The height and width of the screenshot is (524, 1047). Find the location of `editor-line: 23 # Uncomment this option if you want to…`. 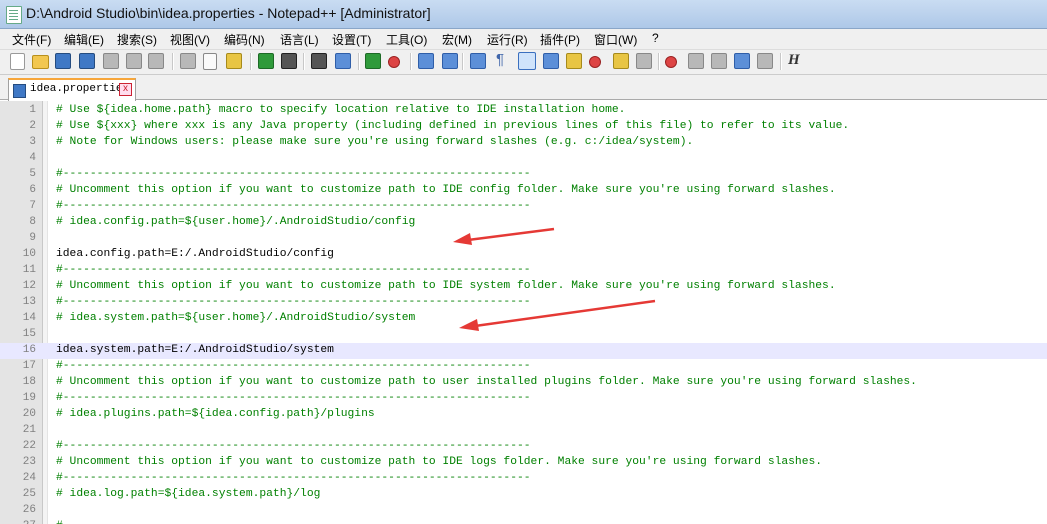

editor-line: 23 # Uncomment this option if you want to… is located at coordinates (523, 463).